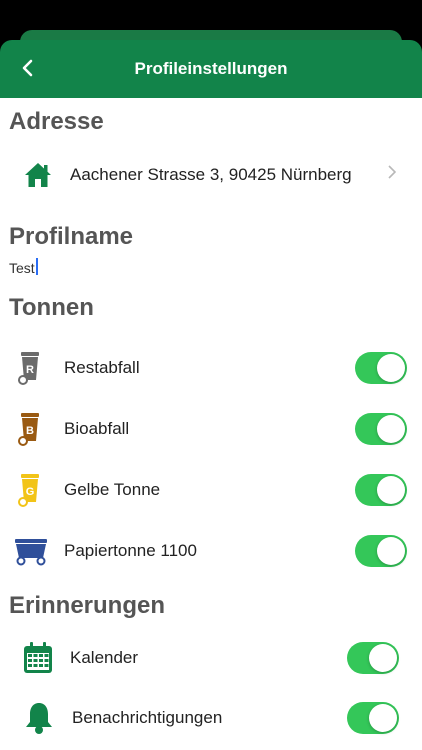  I want to click on address-value: Aachener Strasse 3, 90425 Nürnberg, so click(211, 174).